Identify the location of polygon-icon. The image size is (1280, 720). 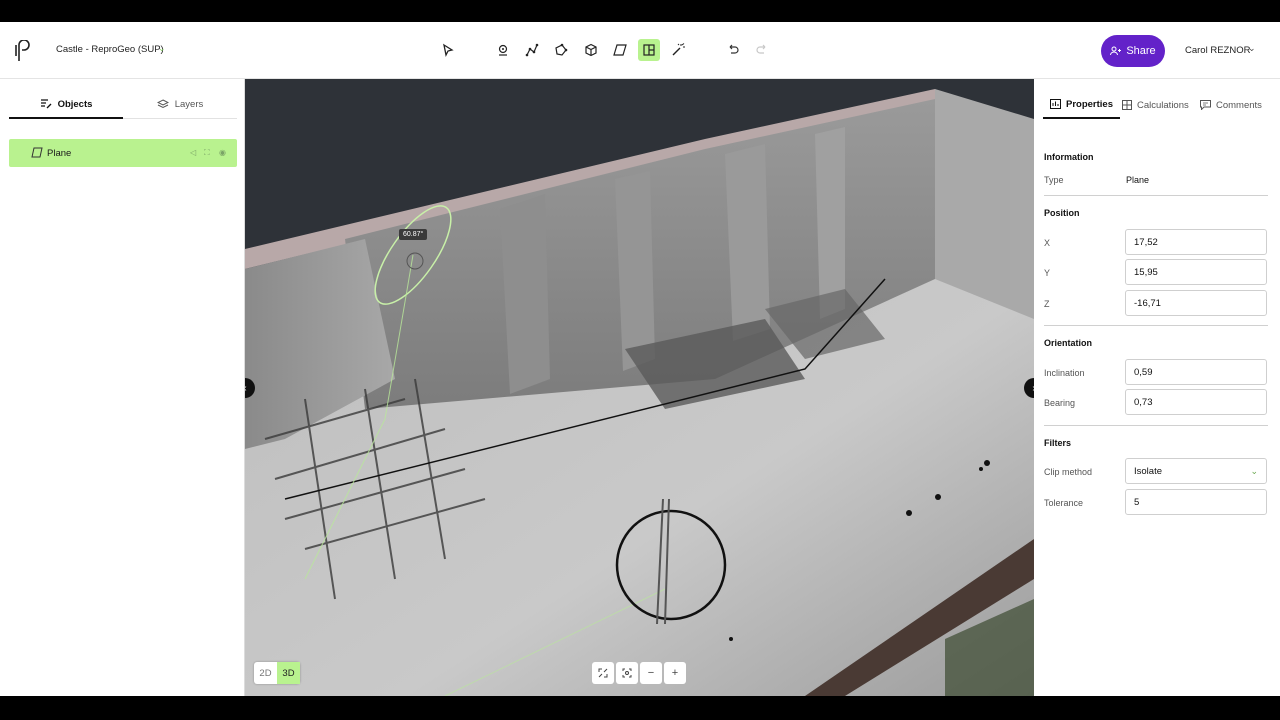
(561, 50).